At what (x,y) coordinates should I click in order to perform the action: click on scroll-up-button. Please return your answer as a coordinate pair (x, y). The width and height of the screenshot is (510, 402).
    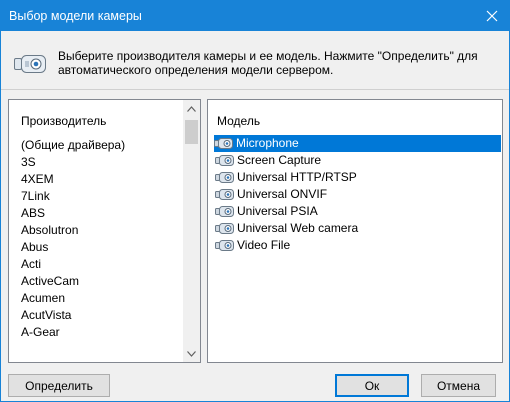
    Looking at the image, I should click on (191, 108).